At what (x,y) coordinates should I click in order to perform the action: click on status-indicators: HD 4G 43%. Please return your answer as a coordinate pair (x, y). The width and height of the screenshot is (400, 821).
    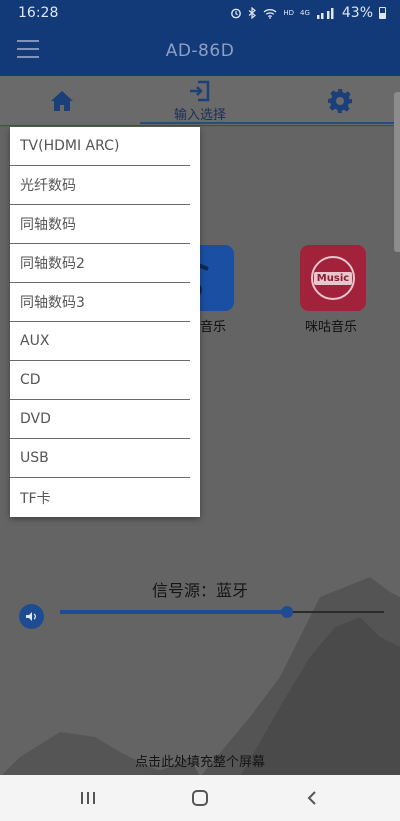
    Looking at the image, I should click on (308, 13).